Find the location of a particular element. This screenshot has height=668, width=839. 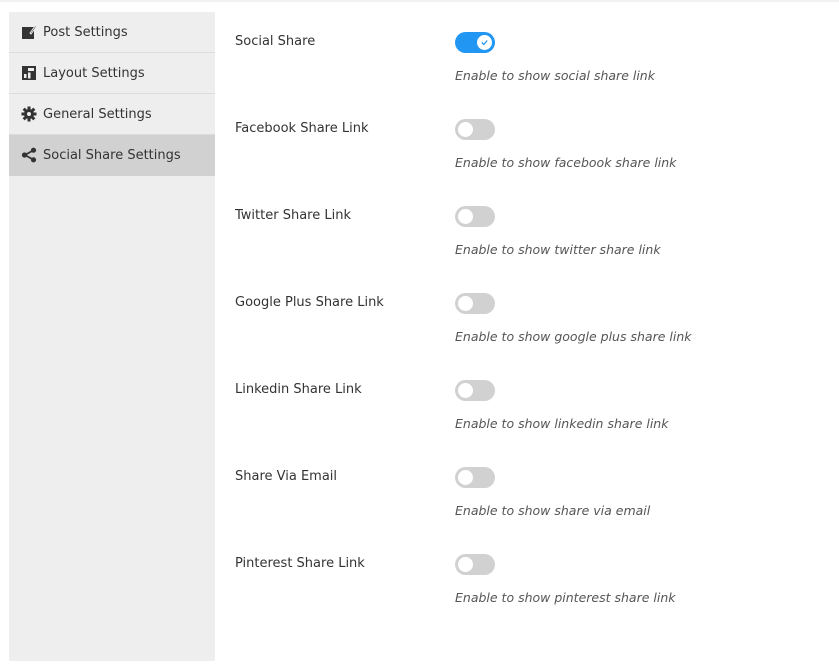

linkedin-share-toggle is located at coordinates (475, 390).